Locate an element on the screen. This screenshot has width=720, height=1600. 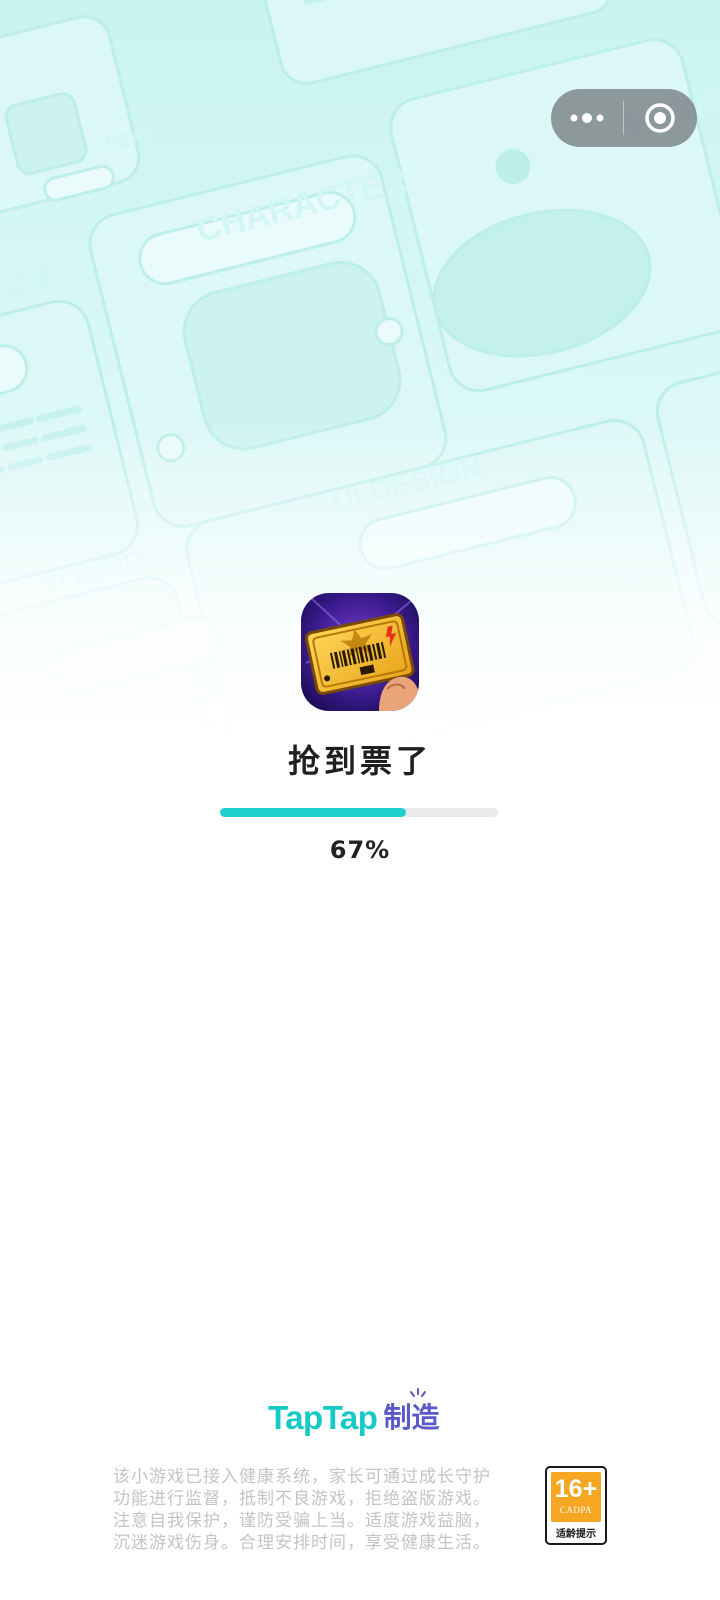
loading-progress-text: 67% is located at coordinates (360, 850).